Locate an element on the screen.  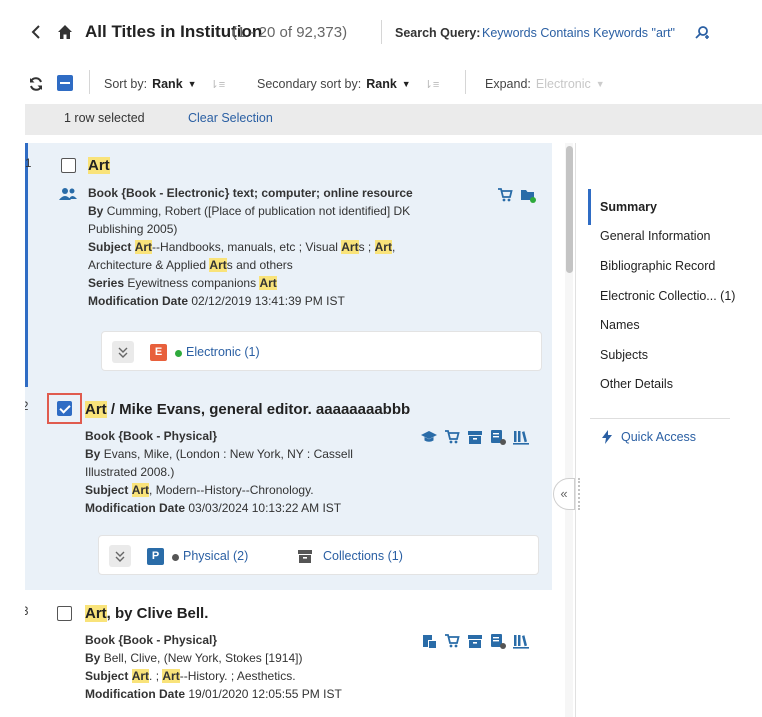
subject-text: --Handbooks, manuals, etc ; Visual is located at coordinates (245, 247).